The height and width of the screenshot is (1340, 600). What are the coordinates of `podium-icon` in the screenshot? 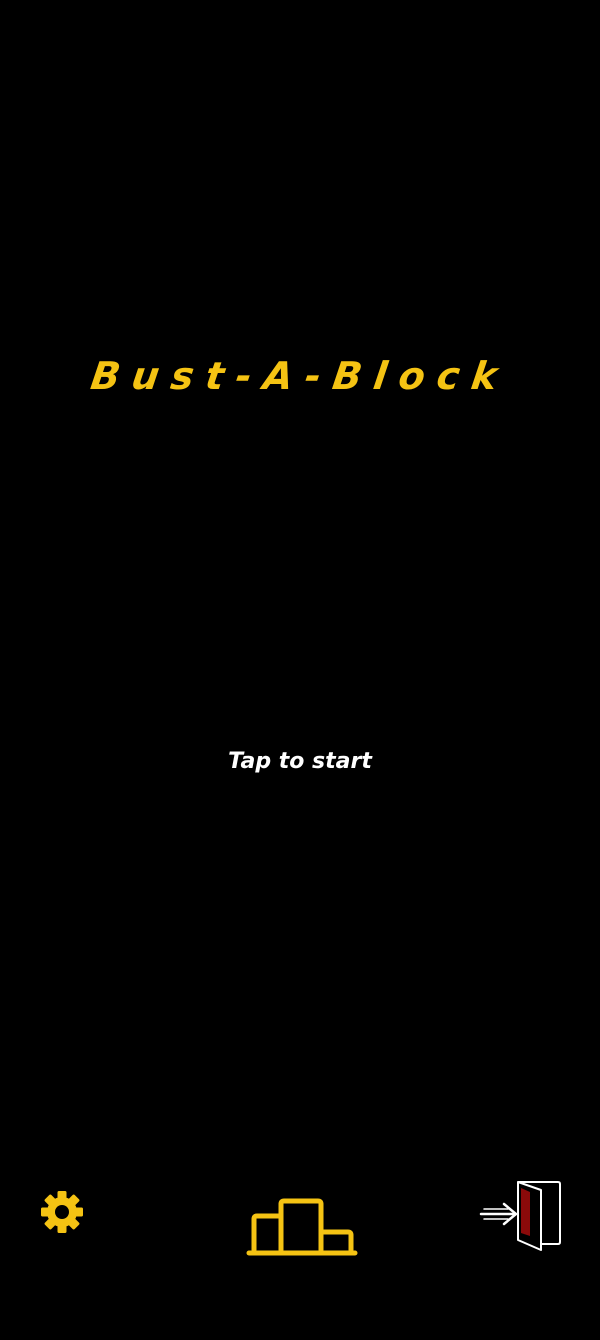 It's located at (302, 1227).